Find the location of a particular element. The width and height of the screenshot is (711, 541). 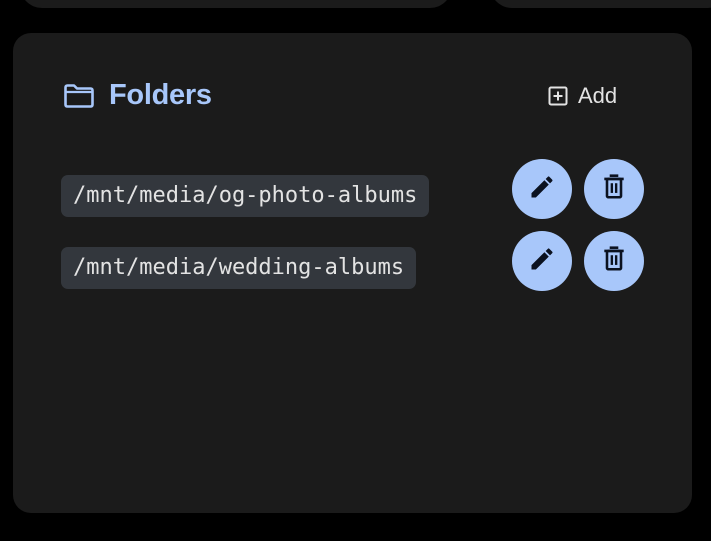

card-title: Folders is located at coordinates (160, 95).